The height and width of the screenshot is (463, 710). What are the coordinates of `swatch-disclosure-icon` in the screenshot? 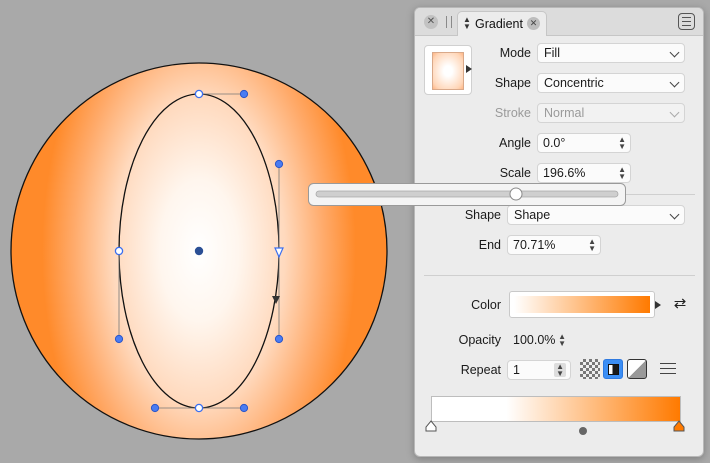 It's located at (469, 69).